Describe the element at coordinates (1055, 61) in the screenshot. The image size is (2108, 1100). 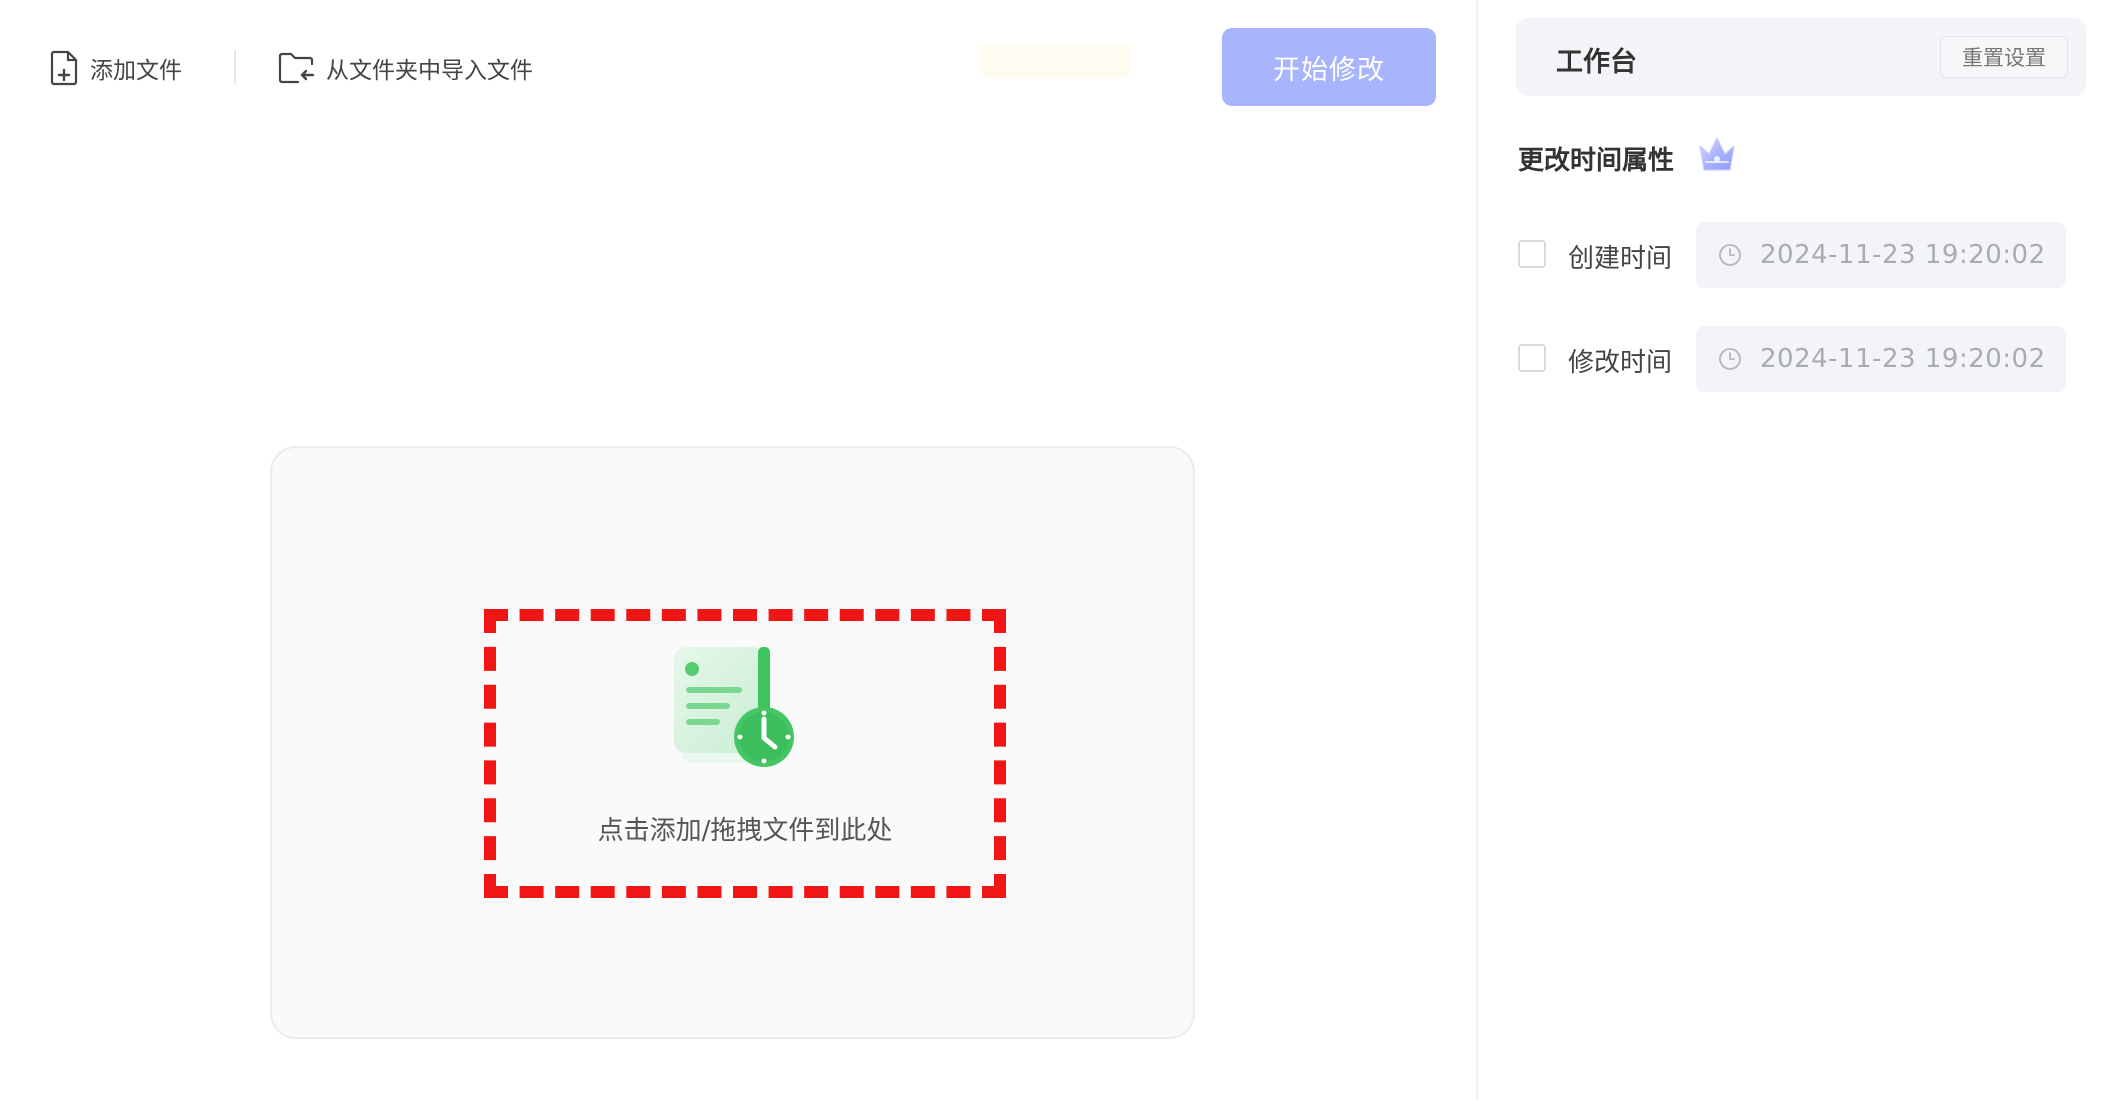
I see `faded-banner` at that location.